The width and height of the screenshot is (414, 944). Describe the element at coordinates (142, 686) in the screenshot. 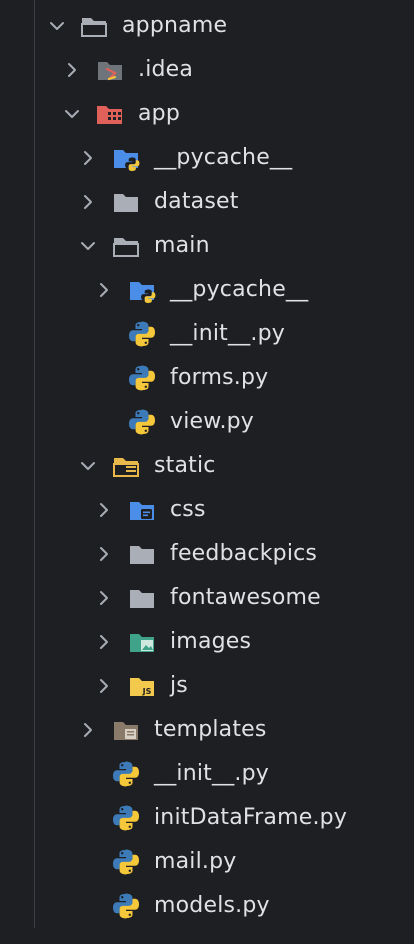

I see `js-folder-icon` at that location.